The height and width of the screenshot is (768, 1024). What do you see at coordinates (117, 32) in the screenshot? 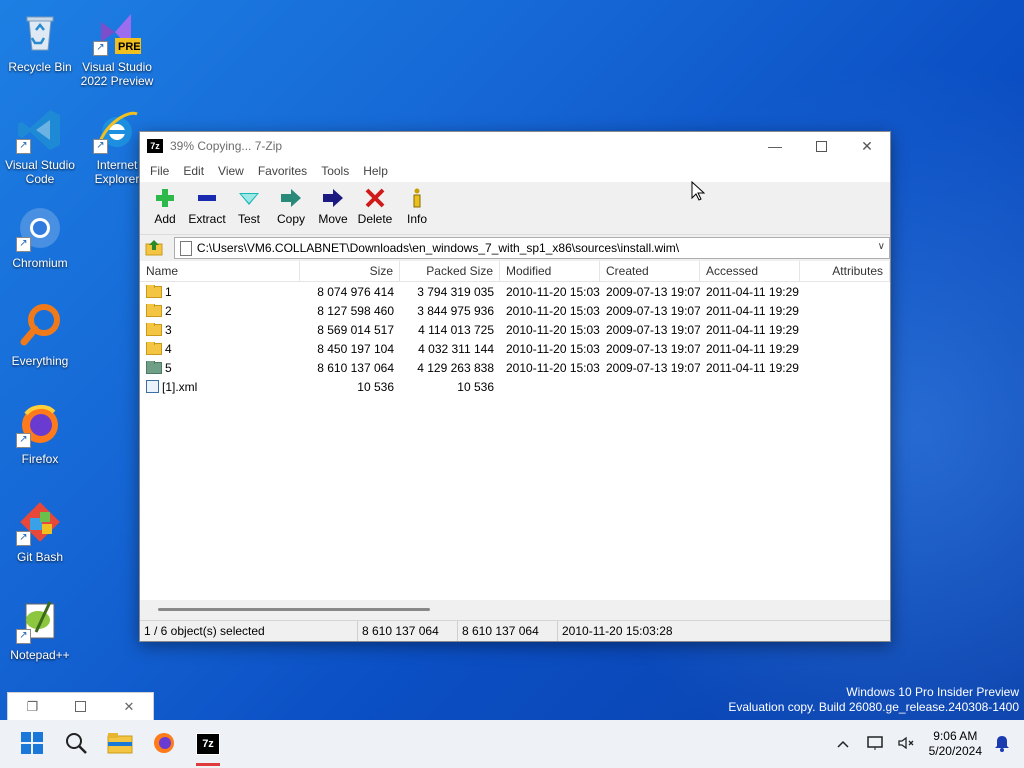
I see `visual-studio-preview-icon: PRE ↗` at bounding box center [117, 32].